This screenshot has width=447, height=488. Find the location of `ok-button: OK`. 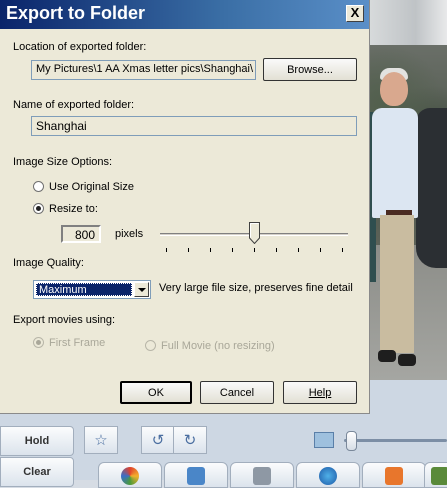

ok-button: OK is located at coordinates (156, 392).